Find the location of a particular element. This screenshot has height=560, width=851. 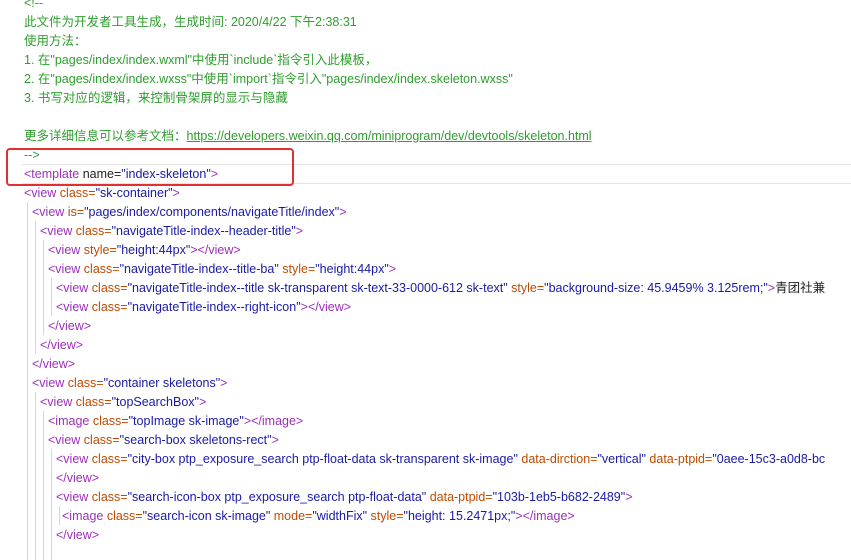

highlight-box is located at coordinates (150, 167).